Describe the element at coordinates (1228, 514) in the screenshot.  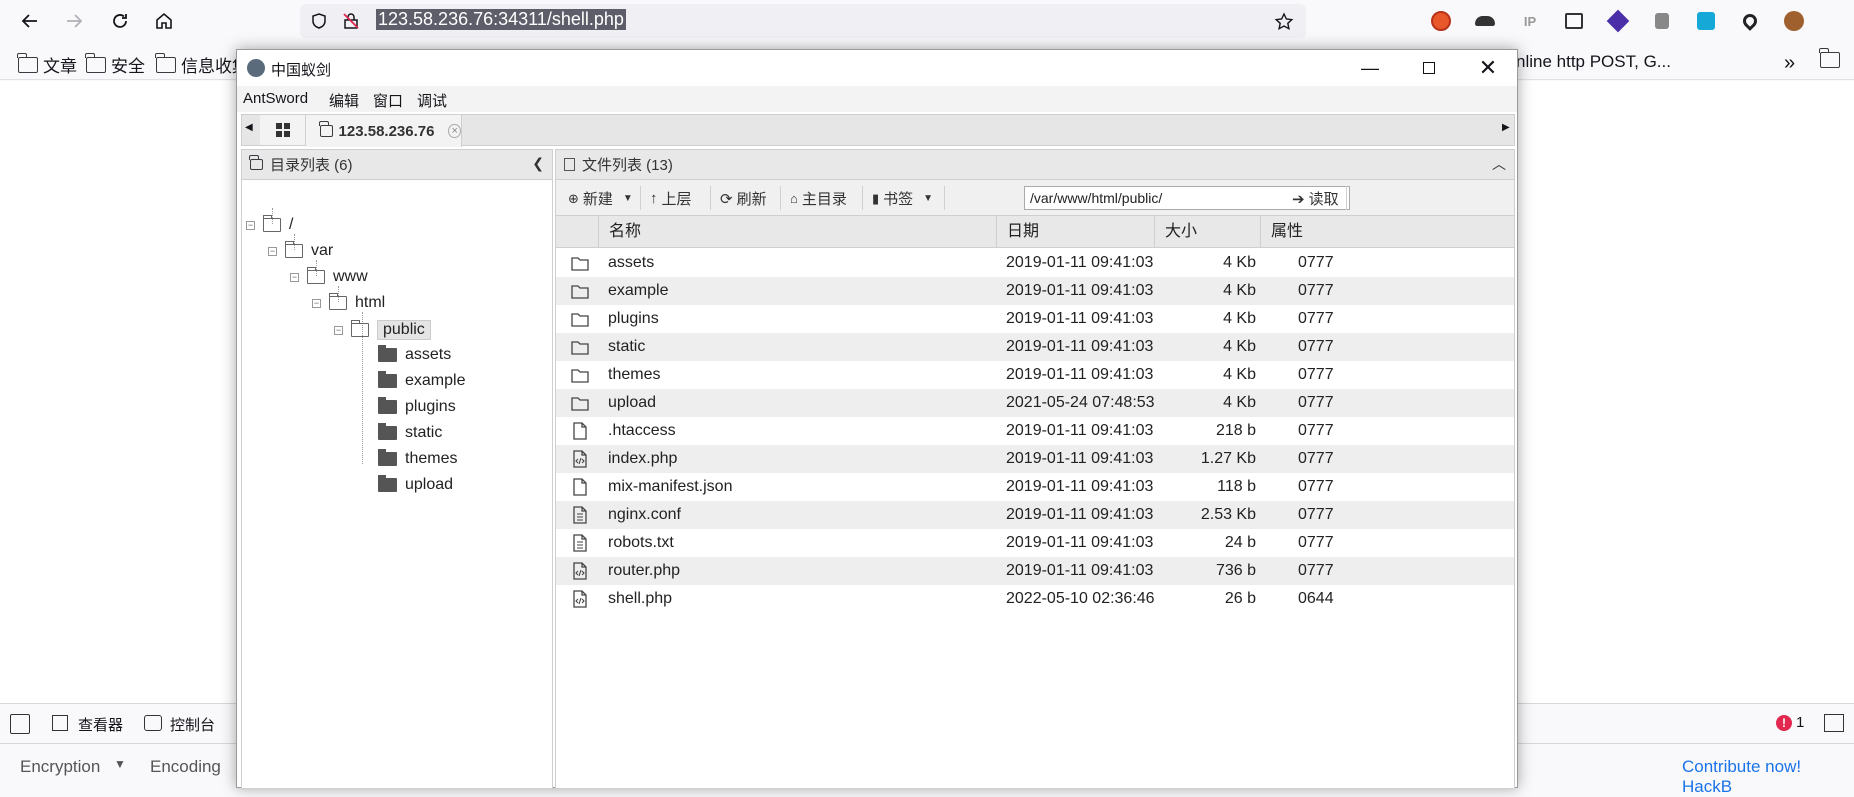
I see `file-size: 2.53 Kb` at that location.